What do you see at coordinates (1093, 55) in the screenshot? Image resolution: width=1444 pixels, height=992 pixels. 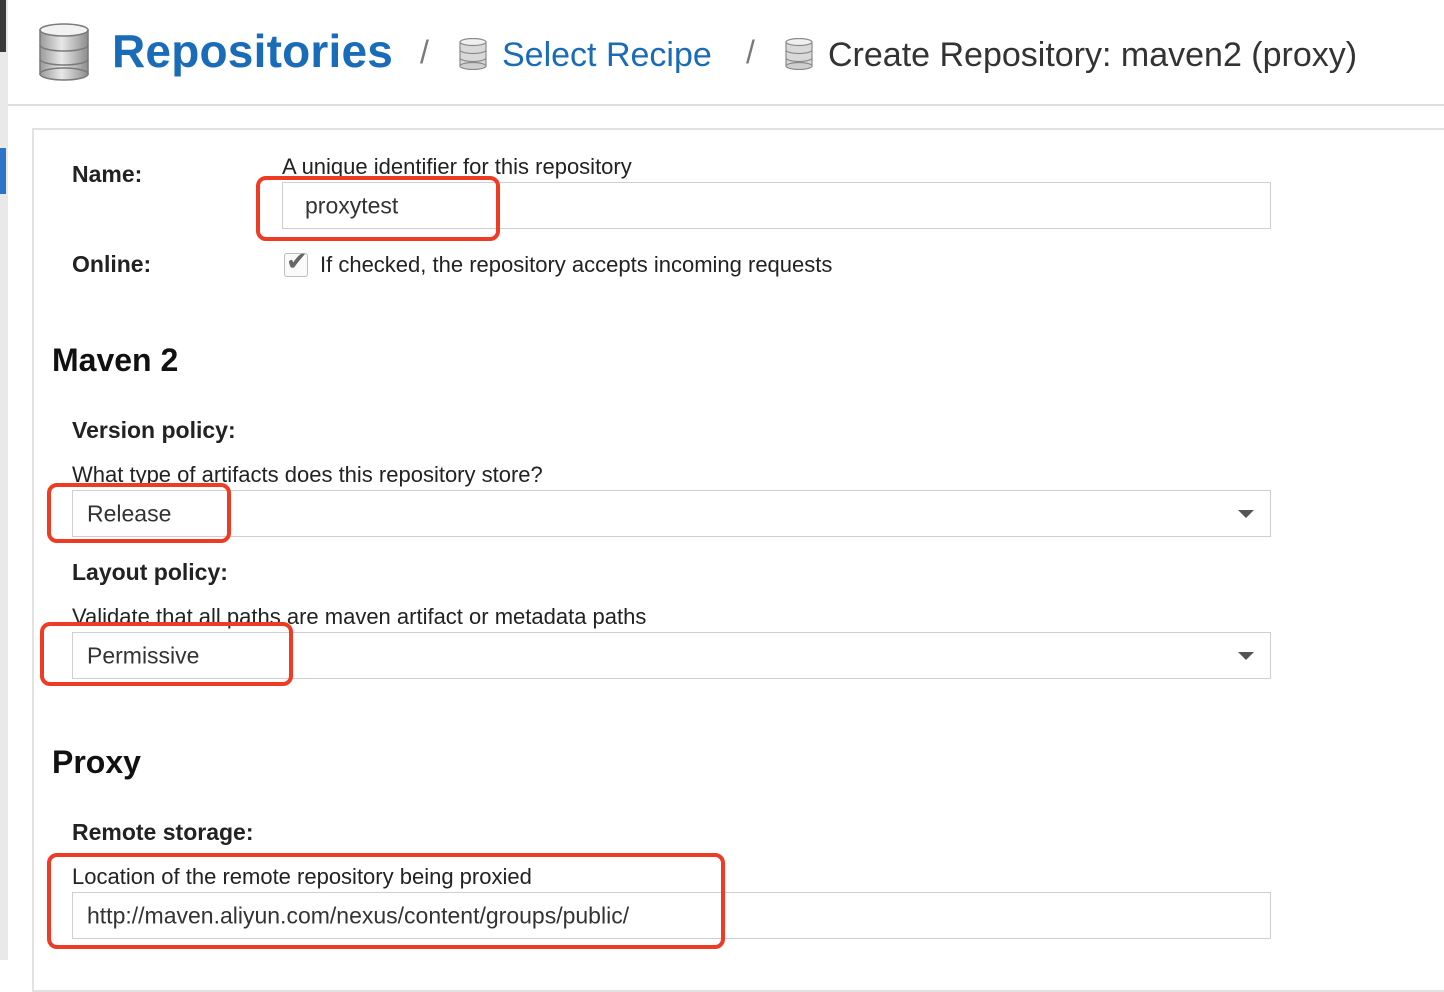 I see `breadcrumb-current-page: Create Repository: maven2 (proxy)` at bounding box center [1093, 55].